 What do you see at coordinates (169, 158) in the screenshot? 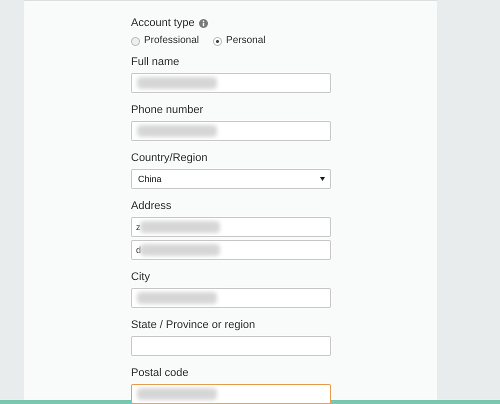
I see `field-label: Country/Region` at bounding box center [169, 158].